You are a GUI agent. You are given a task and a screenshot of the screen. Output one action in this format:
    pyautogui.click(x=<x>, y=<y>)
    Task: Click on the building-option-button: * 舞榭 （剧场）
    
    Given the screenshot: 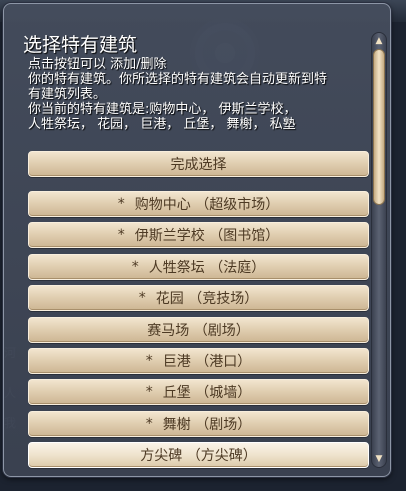 What is the action you would take?
    pyautogui.click(x=198, y=424)
    